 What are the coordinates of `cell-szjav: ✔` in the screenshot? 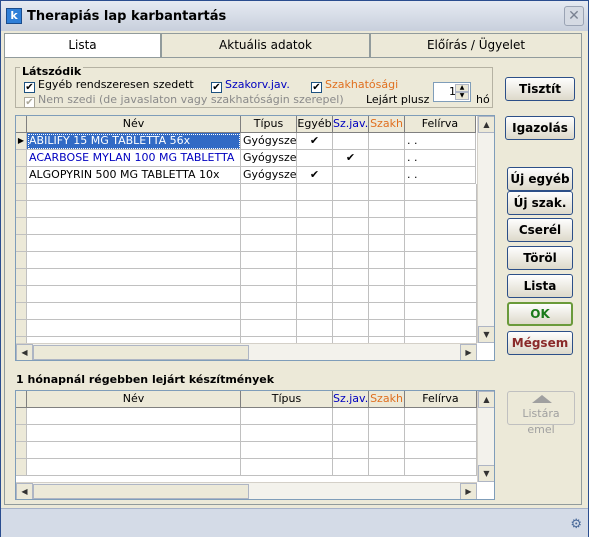 It's located at (351, 158).